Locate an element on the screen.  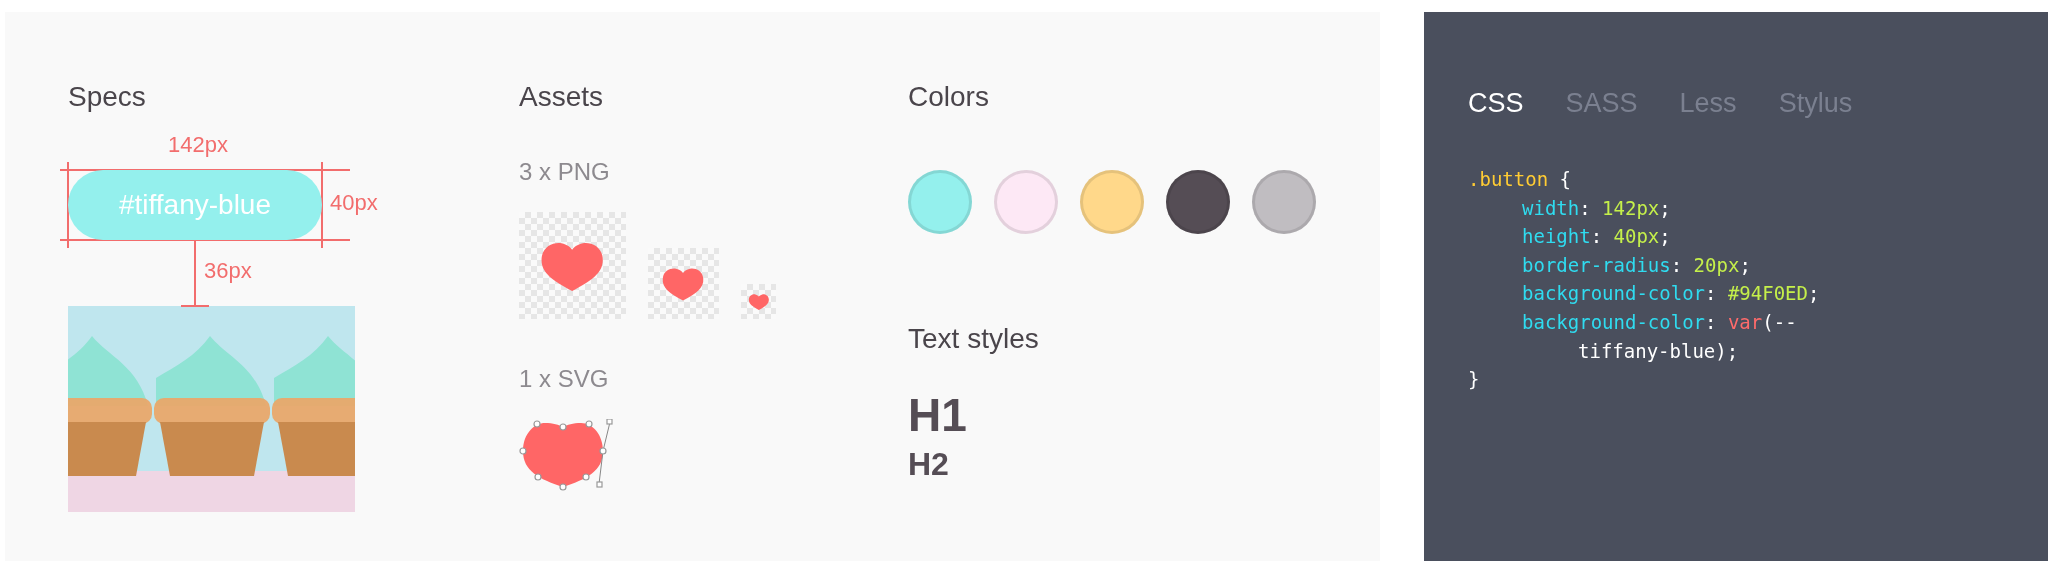
code-line: tiffany-blue); is located at coordinates (1658, 351).